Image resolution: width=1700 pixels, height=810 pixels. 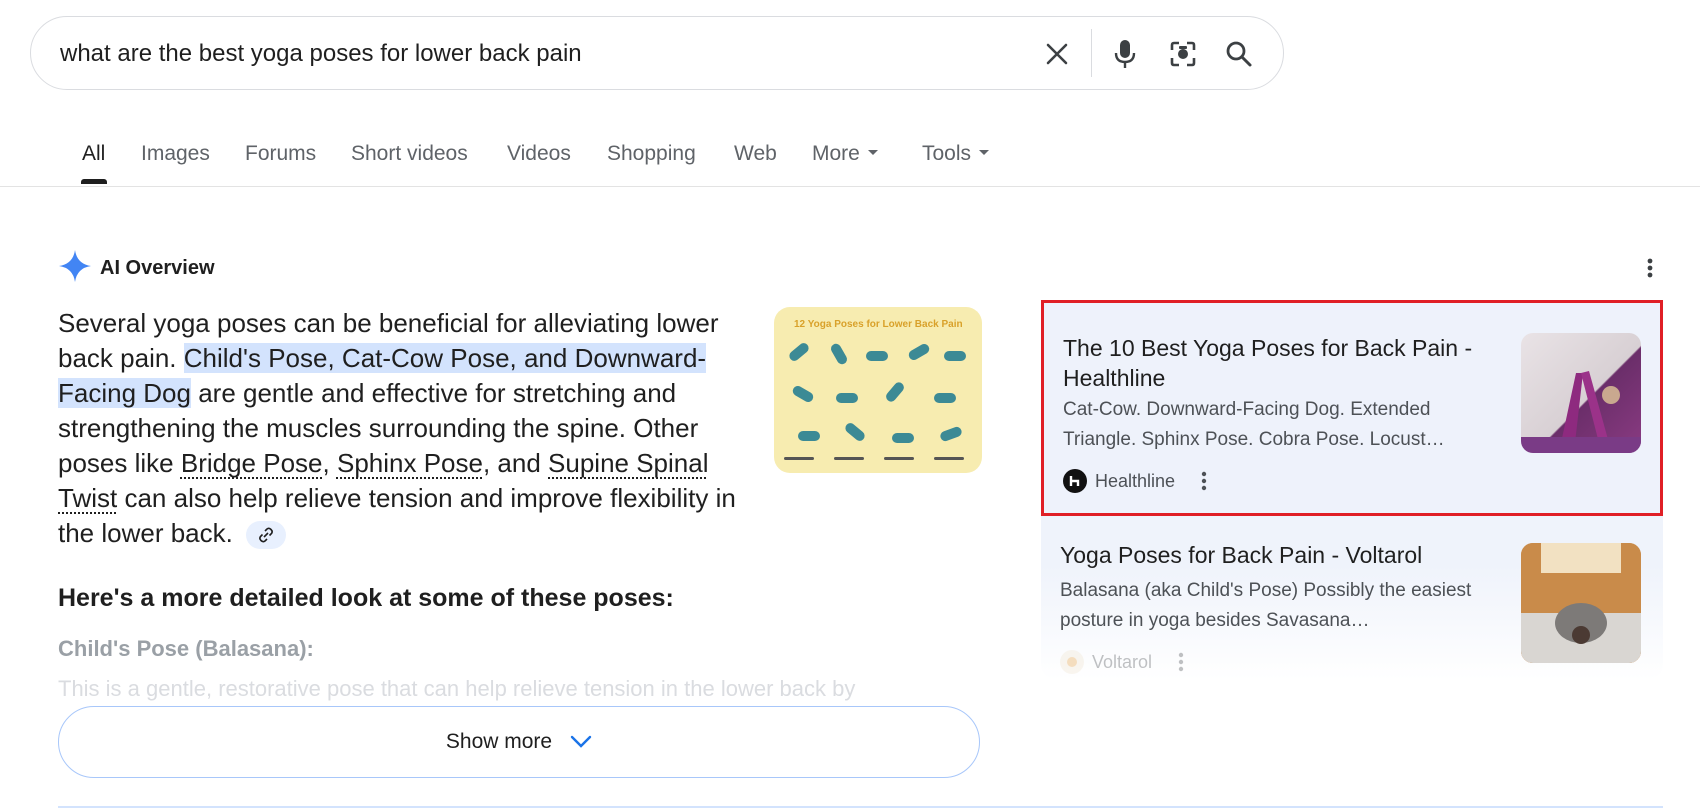 What do you see at coordinates (94, 181) in the screenshot?
I see `active-tab-indicator` at bounding box center [94, 181].